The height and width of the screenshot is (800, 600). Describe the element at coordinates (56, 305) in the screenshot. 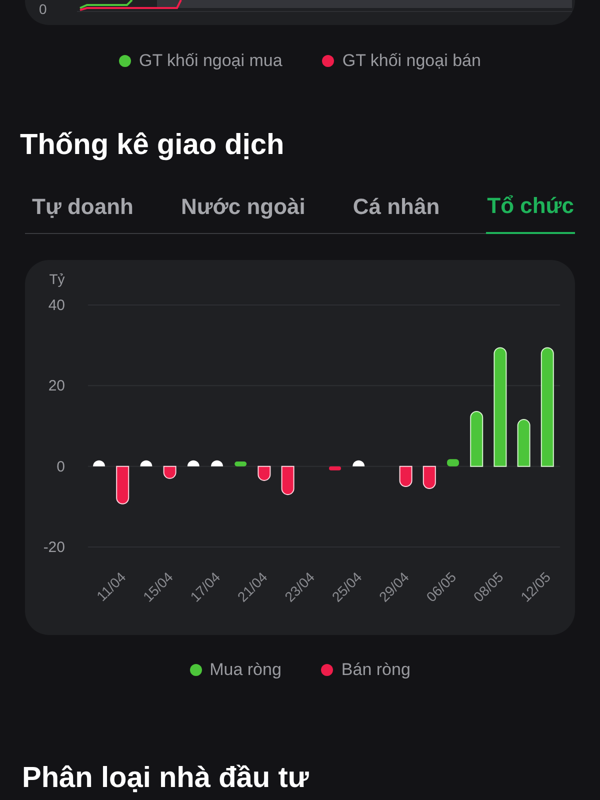

I see `axis-label: 40` at that location.